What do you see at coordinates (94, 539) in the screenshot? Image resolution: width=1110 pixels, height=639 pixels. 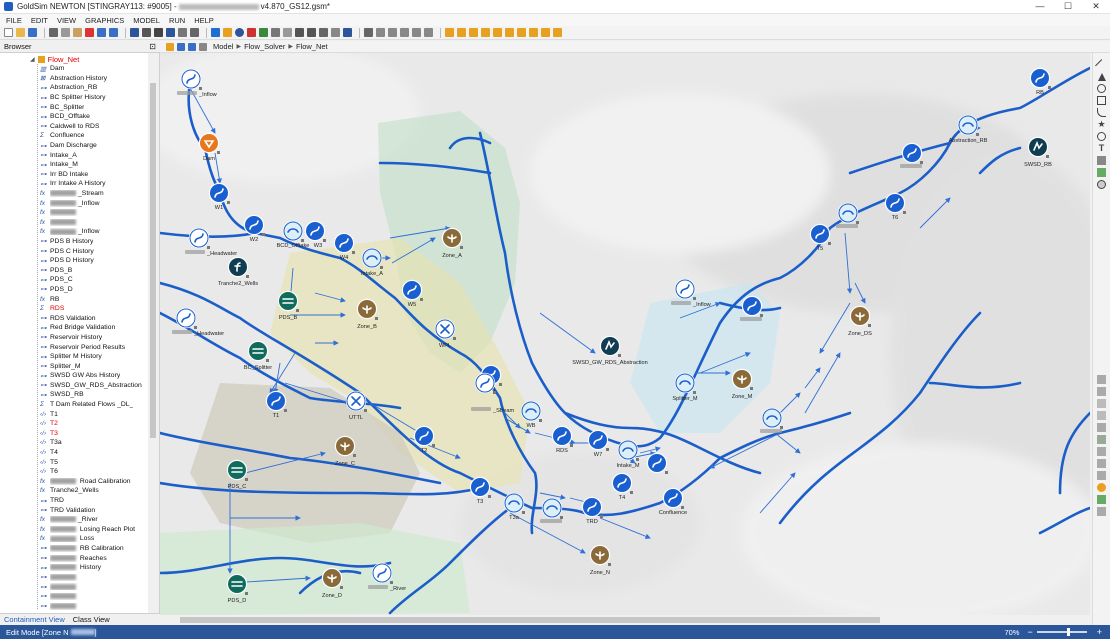 I see `tree-item: fx Loss` at bounding box center [94, 539].